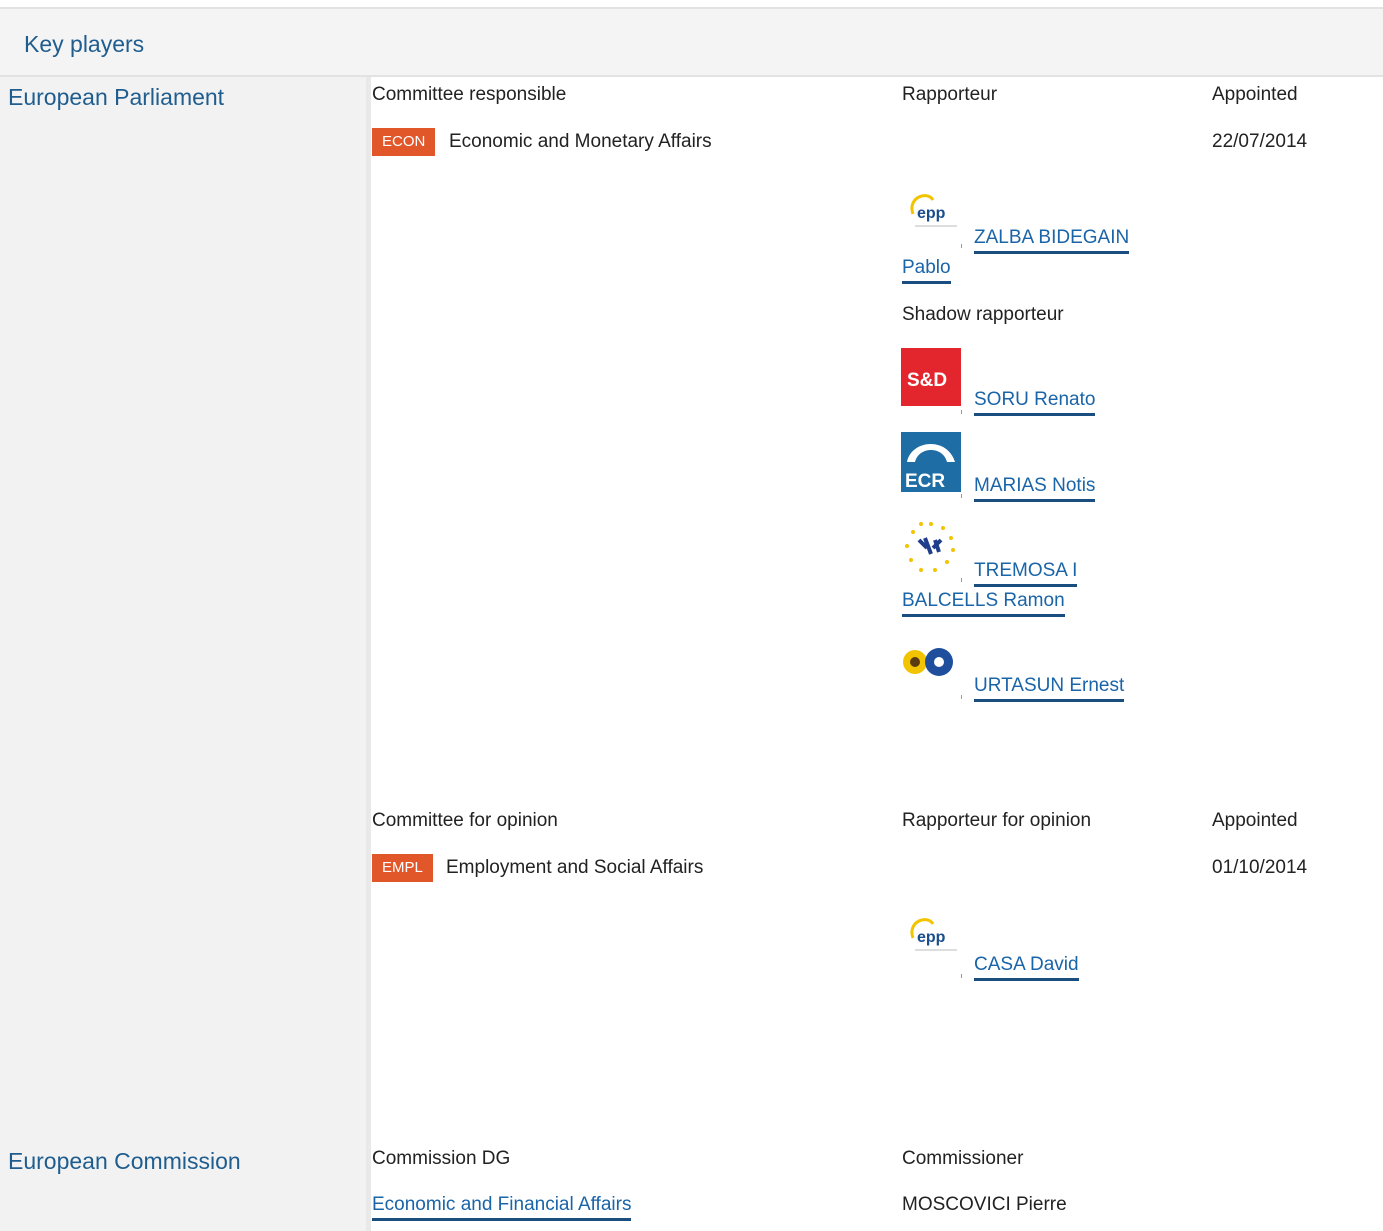 The image size is (1383, 1231). I want to click on commissioner-heading: Commissioner, so click(963, 1158).